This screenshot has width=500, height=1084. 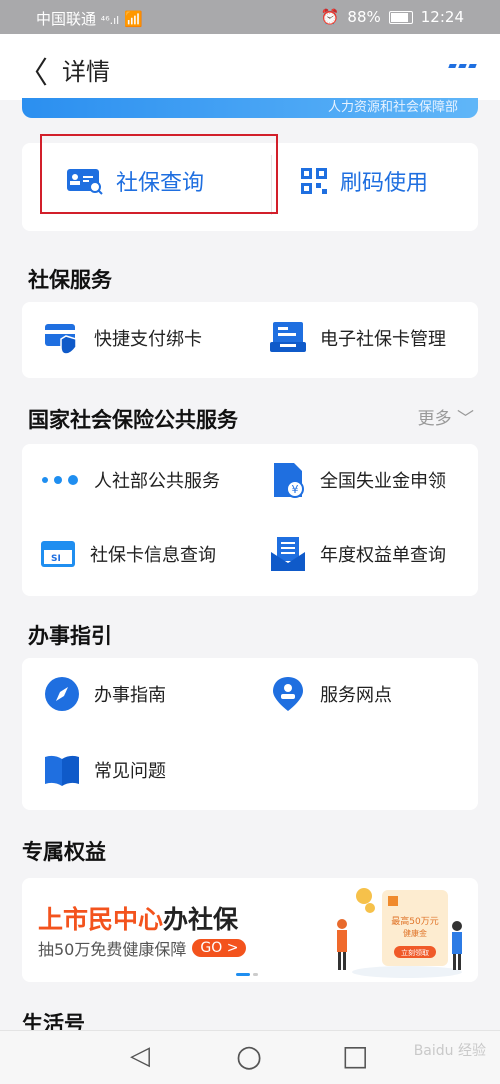 What do you see at coordinates (153, 555) in the screenshot?
I see `item-label: 社保卡信息查询` at bounding box center [153, 555].